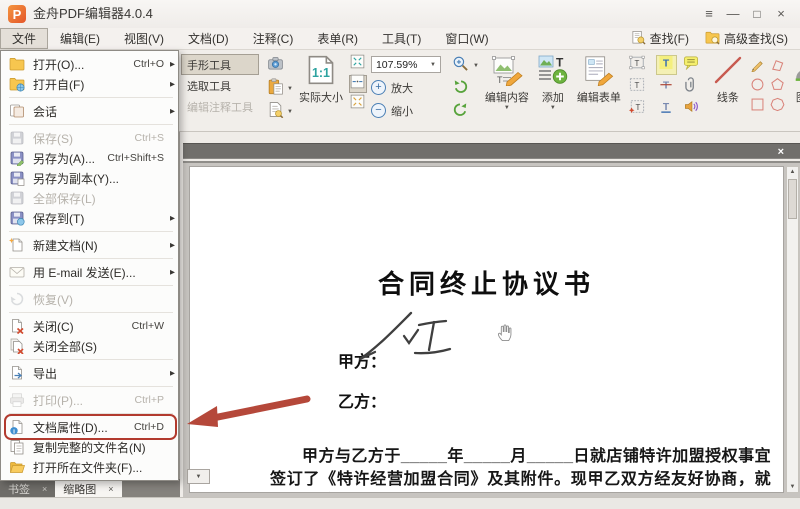 The width and height of the screenshot is (800, 509). I want to click on edit-content-icon: T, so click(507, 71).